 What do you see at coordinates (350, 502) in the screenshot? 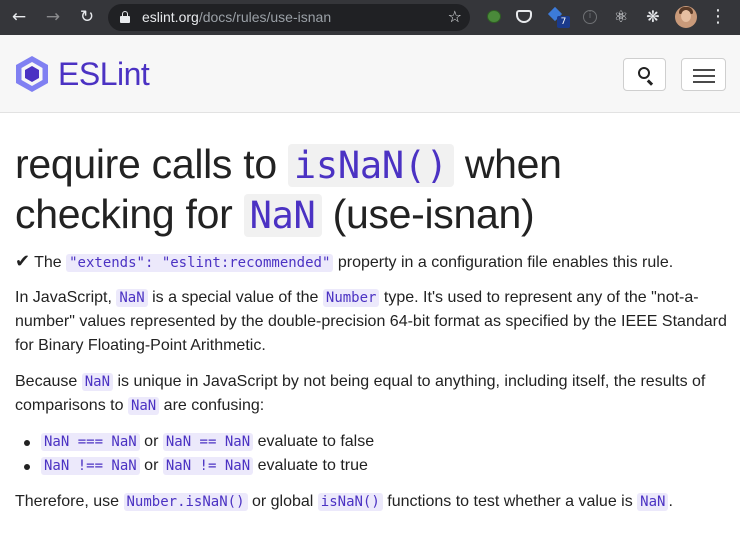
I see `inline-code: isNaN()` at bounding box center [350, 502].